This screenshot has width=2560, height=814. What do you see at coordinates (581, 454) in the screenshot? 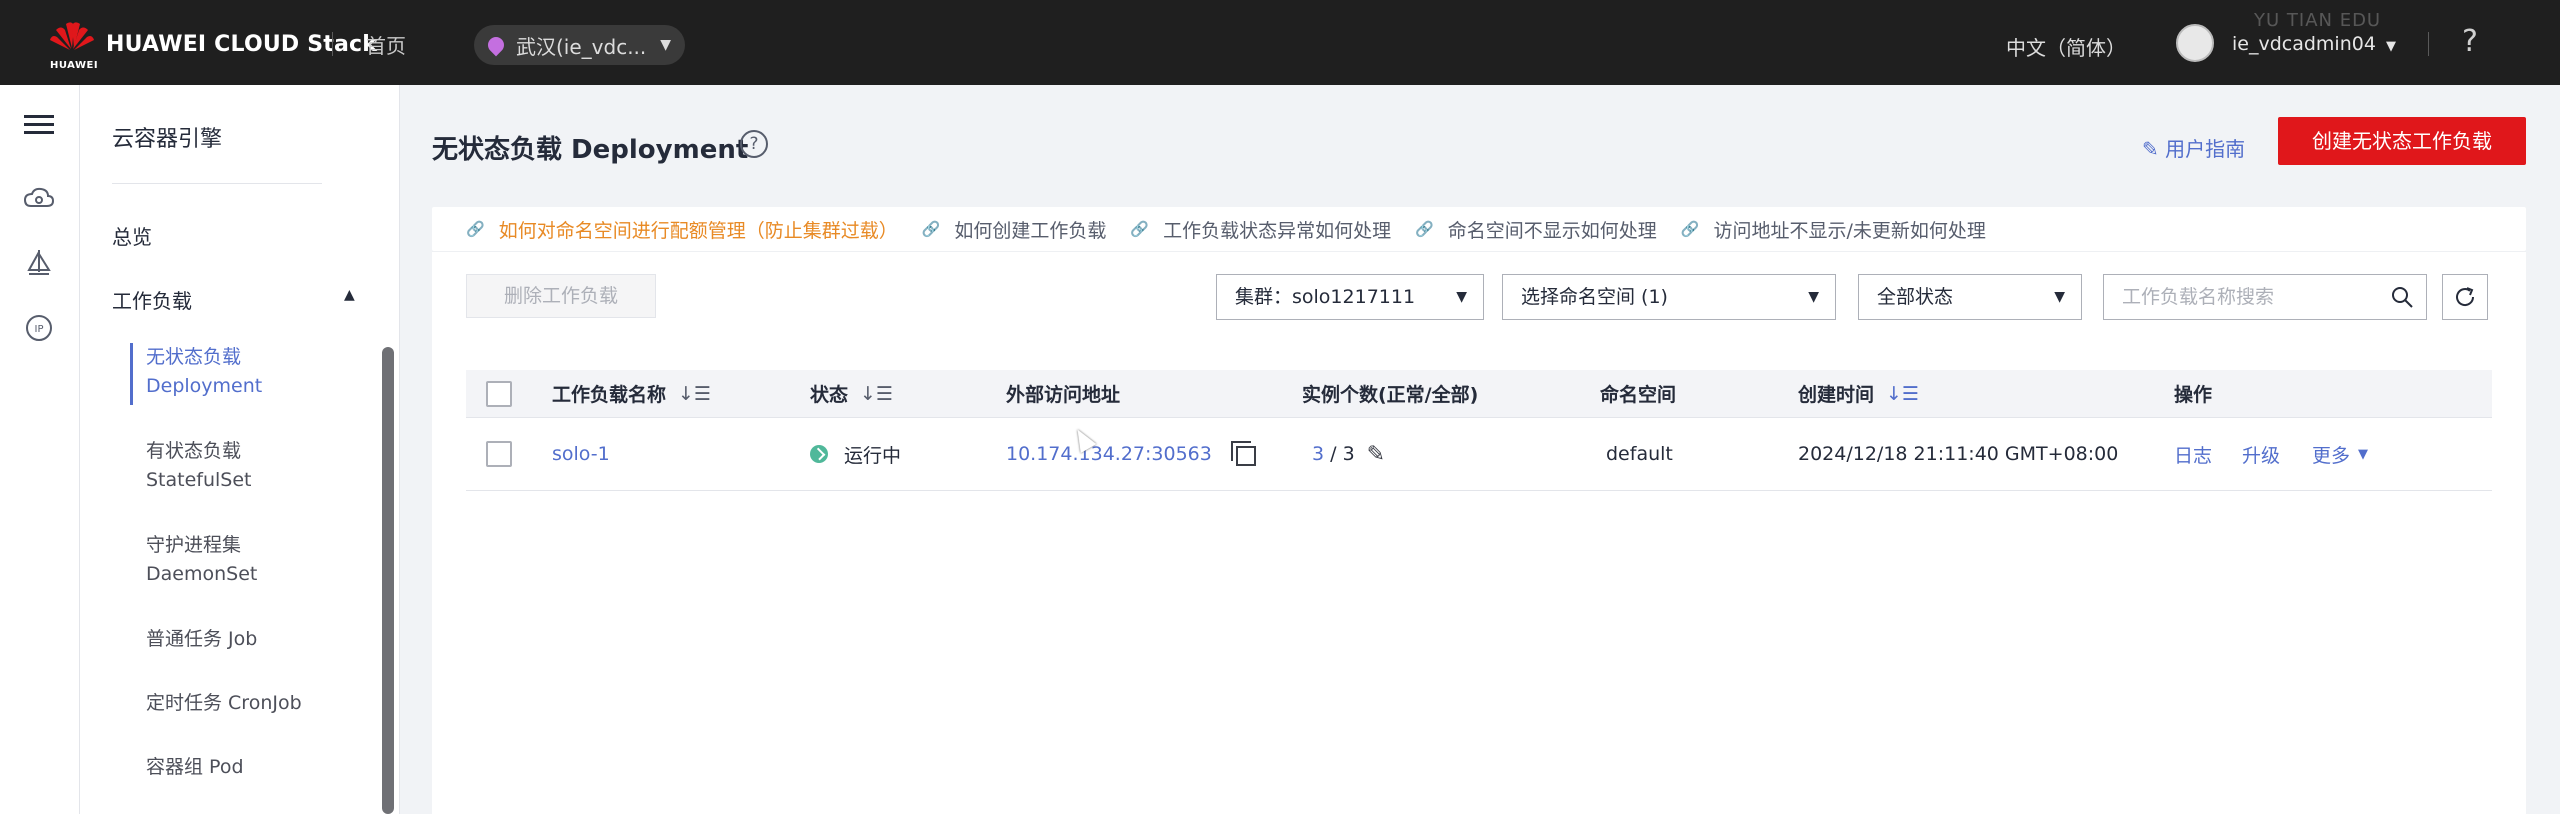
I see `workload-name-link: solo-1` at bounding box center [581, 454].